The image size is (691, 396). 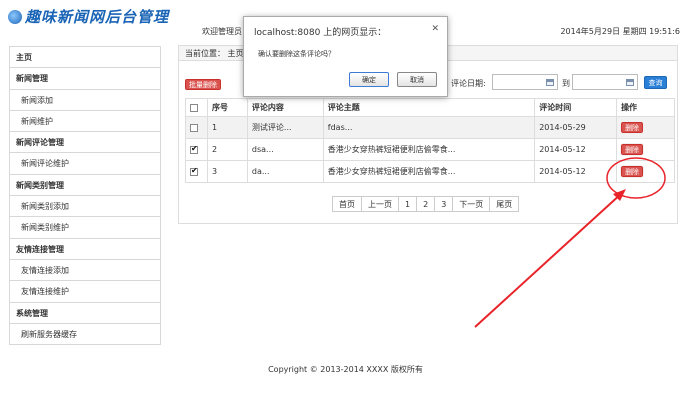 I want to click on confirm-ok-button: 确定, so click(x=369, y=79).